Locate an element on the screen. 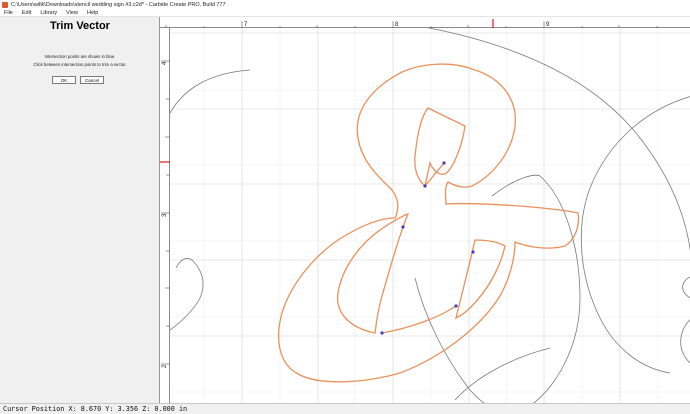 Image resolution: width=690 pixels, height=414 pixels. panel-title: Trim Vector is located at coordinates (80, 26).